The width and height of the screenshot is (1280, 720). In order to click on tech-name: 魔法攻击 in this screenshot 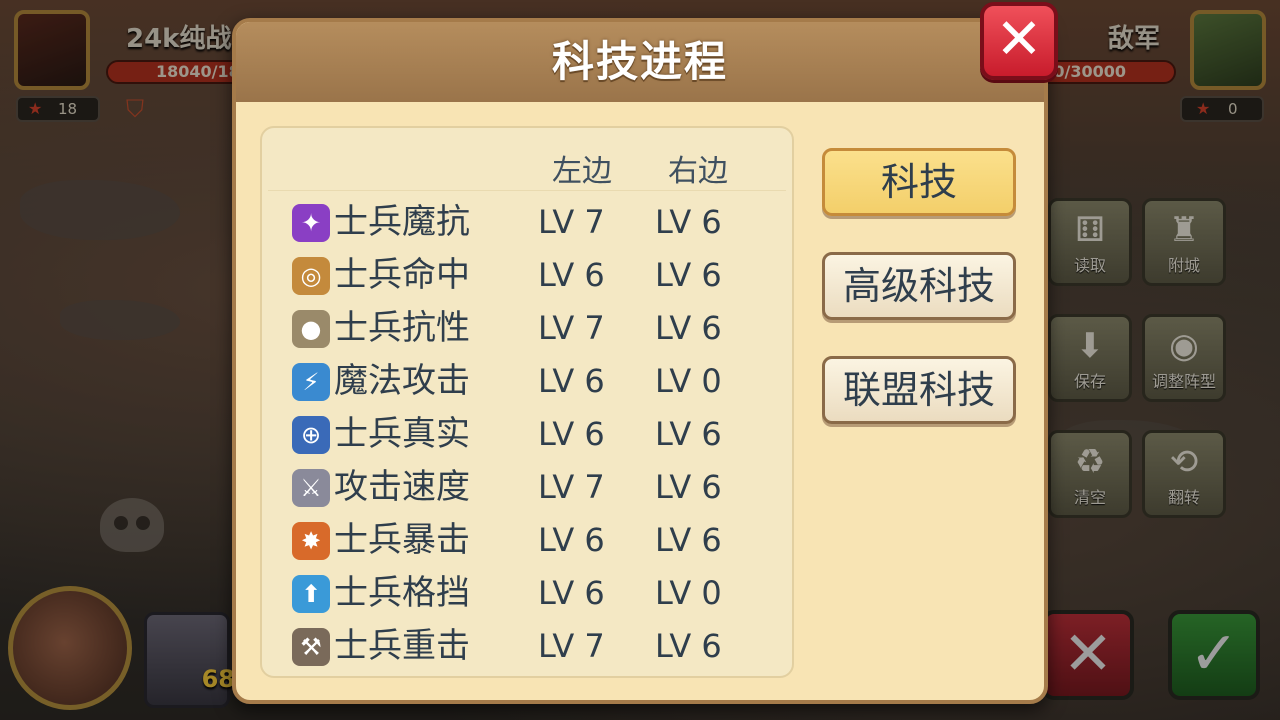, I will do `click(402, 381)`.